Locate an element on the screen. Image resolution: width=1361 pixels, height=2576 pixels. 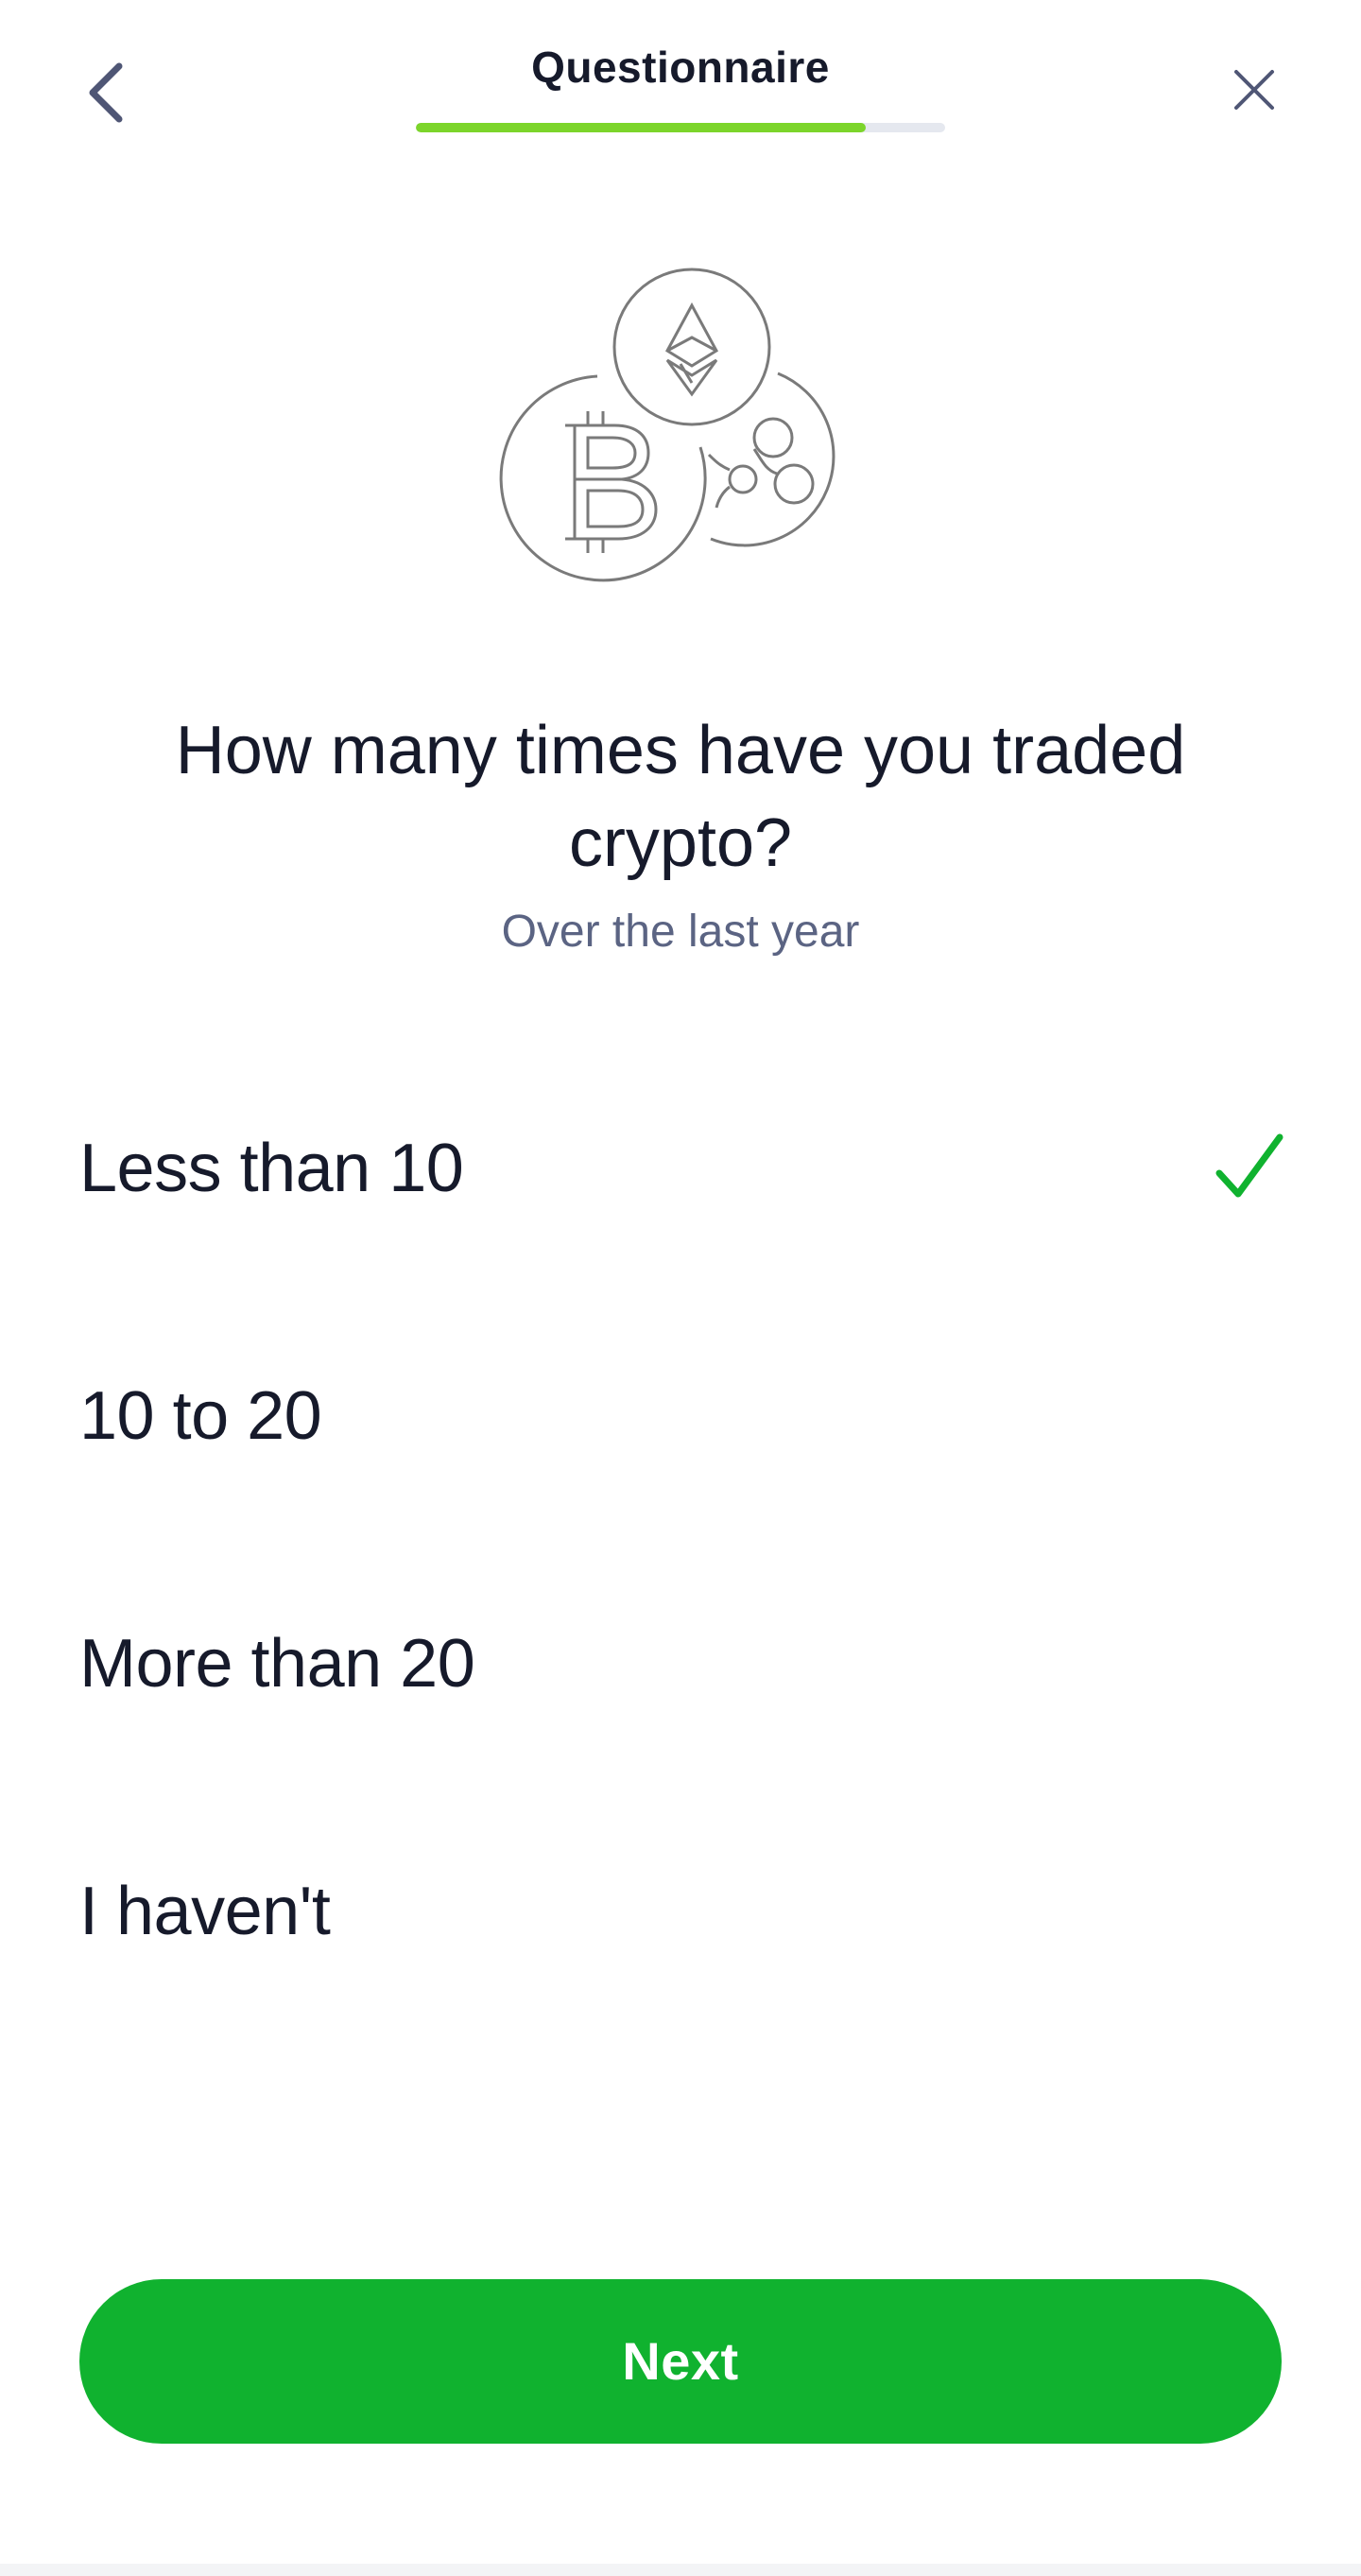
option-10-to-20: 10 to 20 is located at coordinates (680, 1435).